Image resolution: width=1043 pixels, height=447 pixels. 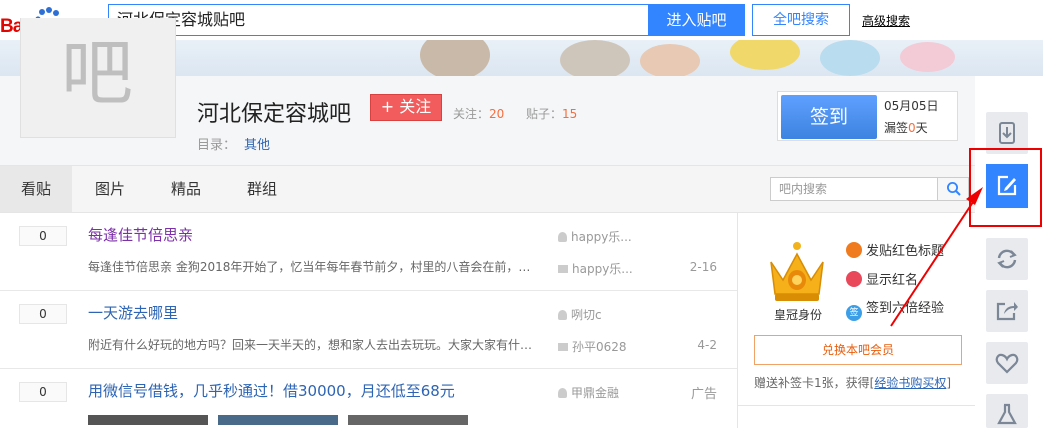 I want to click on favorite-heart-icon, so click(x=1007, y=363).